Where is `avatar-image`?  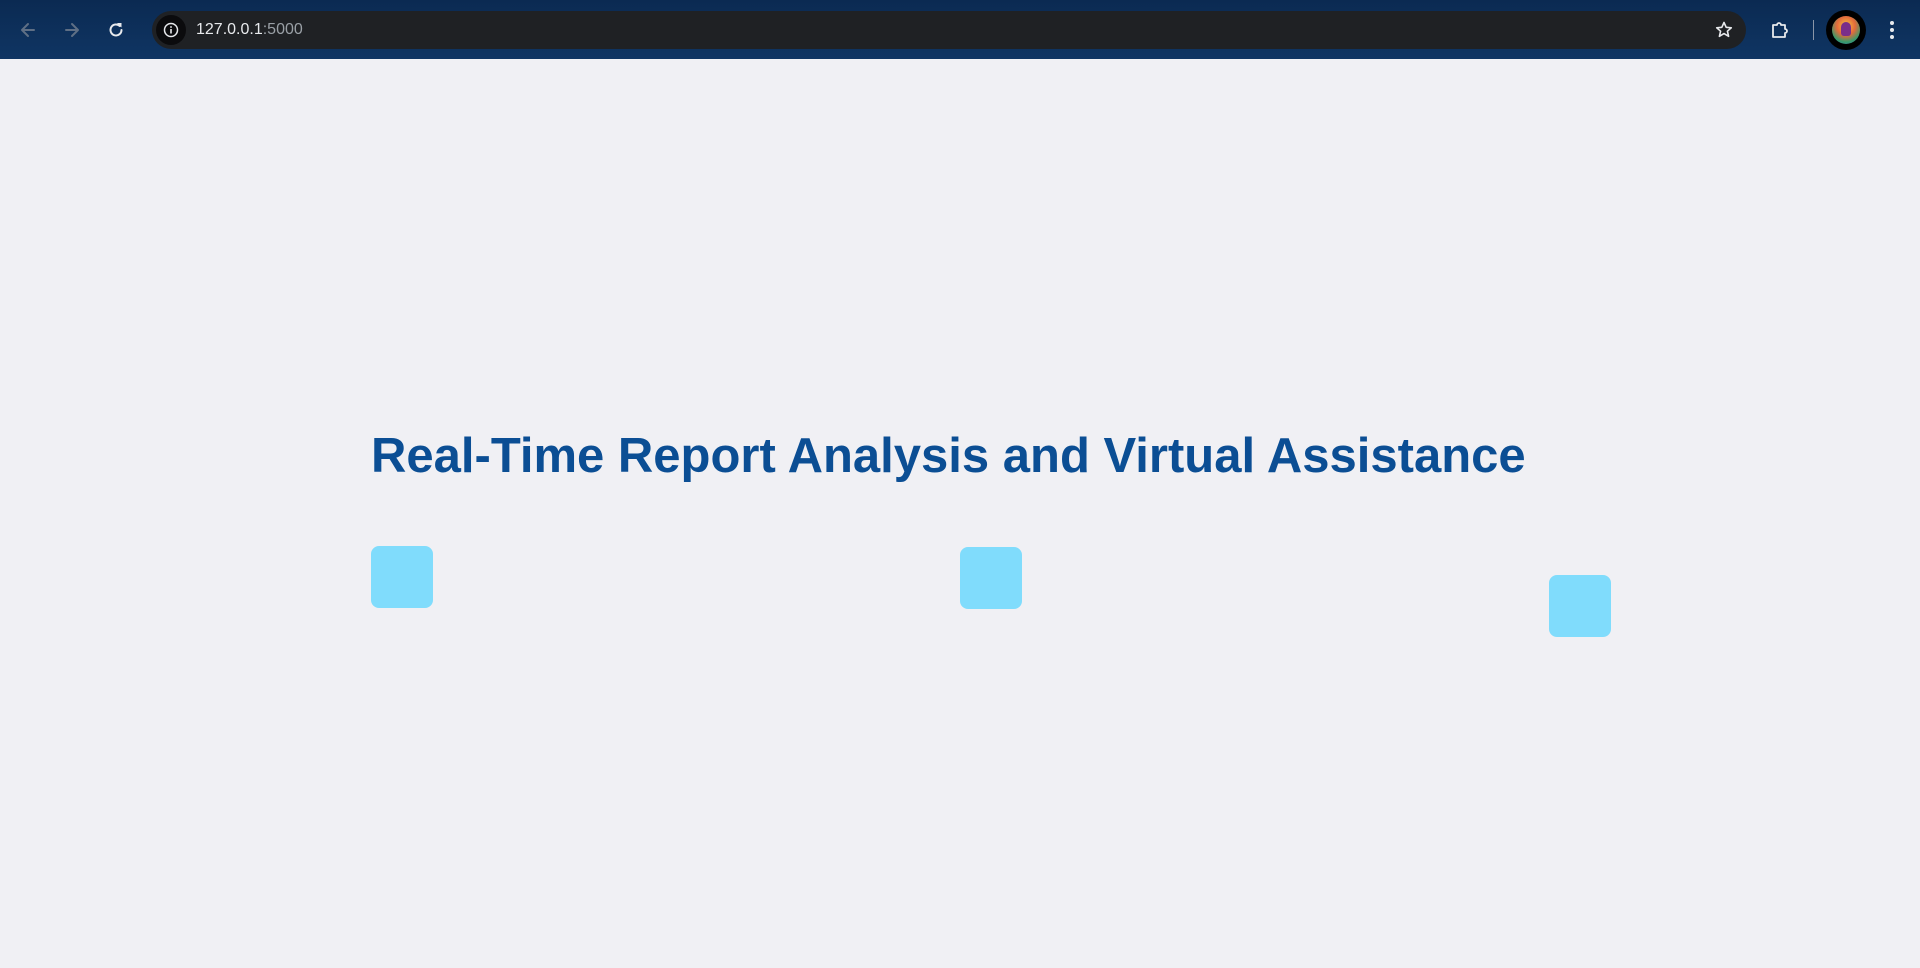
avatar-image is located at coordinates (1846, 30).